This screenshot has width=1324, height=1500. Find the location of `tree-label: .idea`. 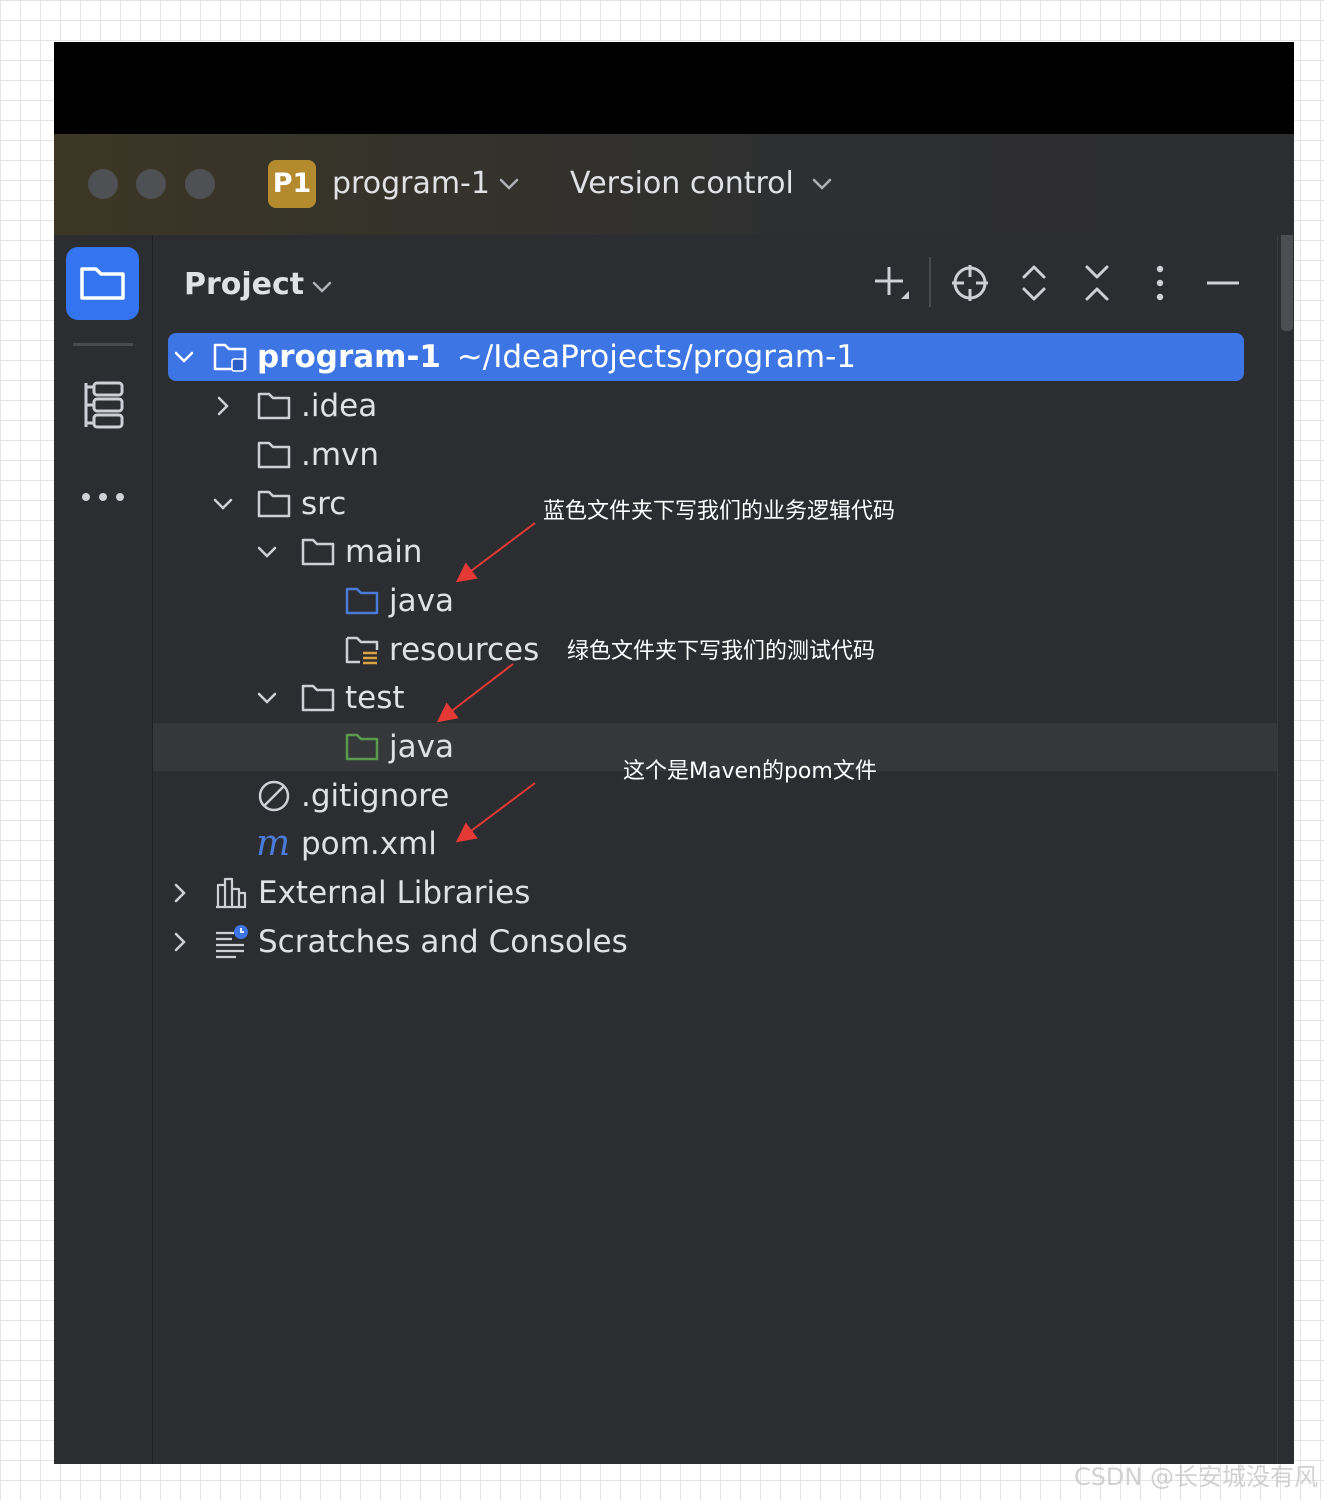

tree-label: .idea is located at coordinates (339, 406).